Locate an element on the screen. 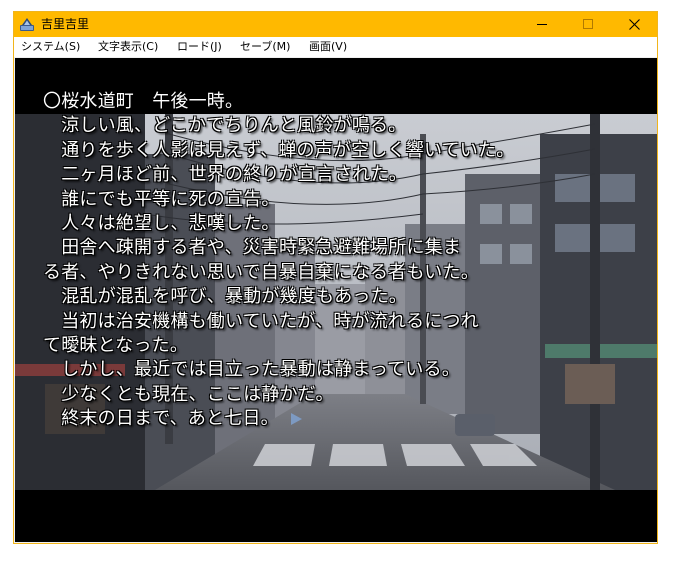  menu-screen: 画面(V) is located at coordinates (328, 47).